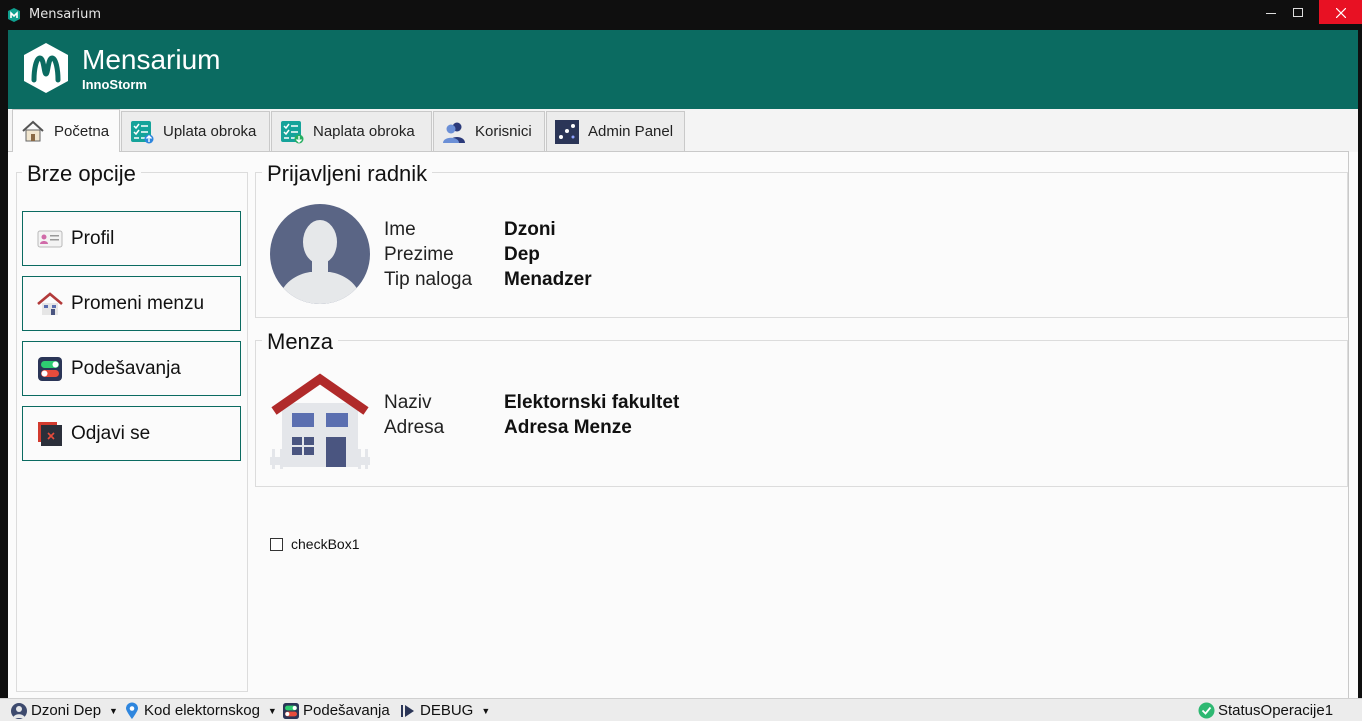 Image resolution: width=1362 pixels, height=721 pixels. Describe the element at coordinates (50, 304) in the screenshot. I see `house-icon` at that location.